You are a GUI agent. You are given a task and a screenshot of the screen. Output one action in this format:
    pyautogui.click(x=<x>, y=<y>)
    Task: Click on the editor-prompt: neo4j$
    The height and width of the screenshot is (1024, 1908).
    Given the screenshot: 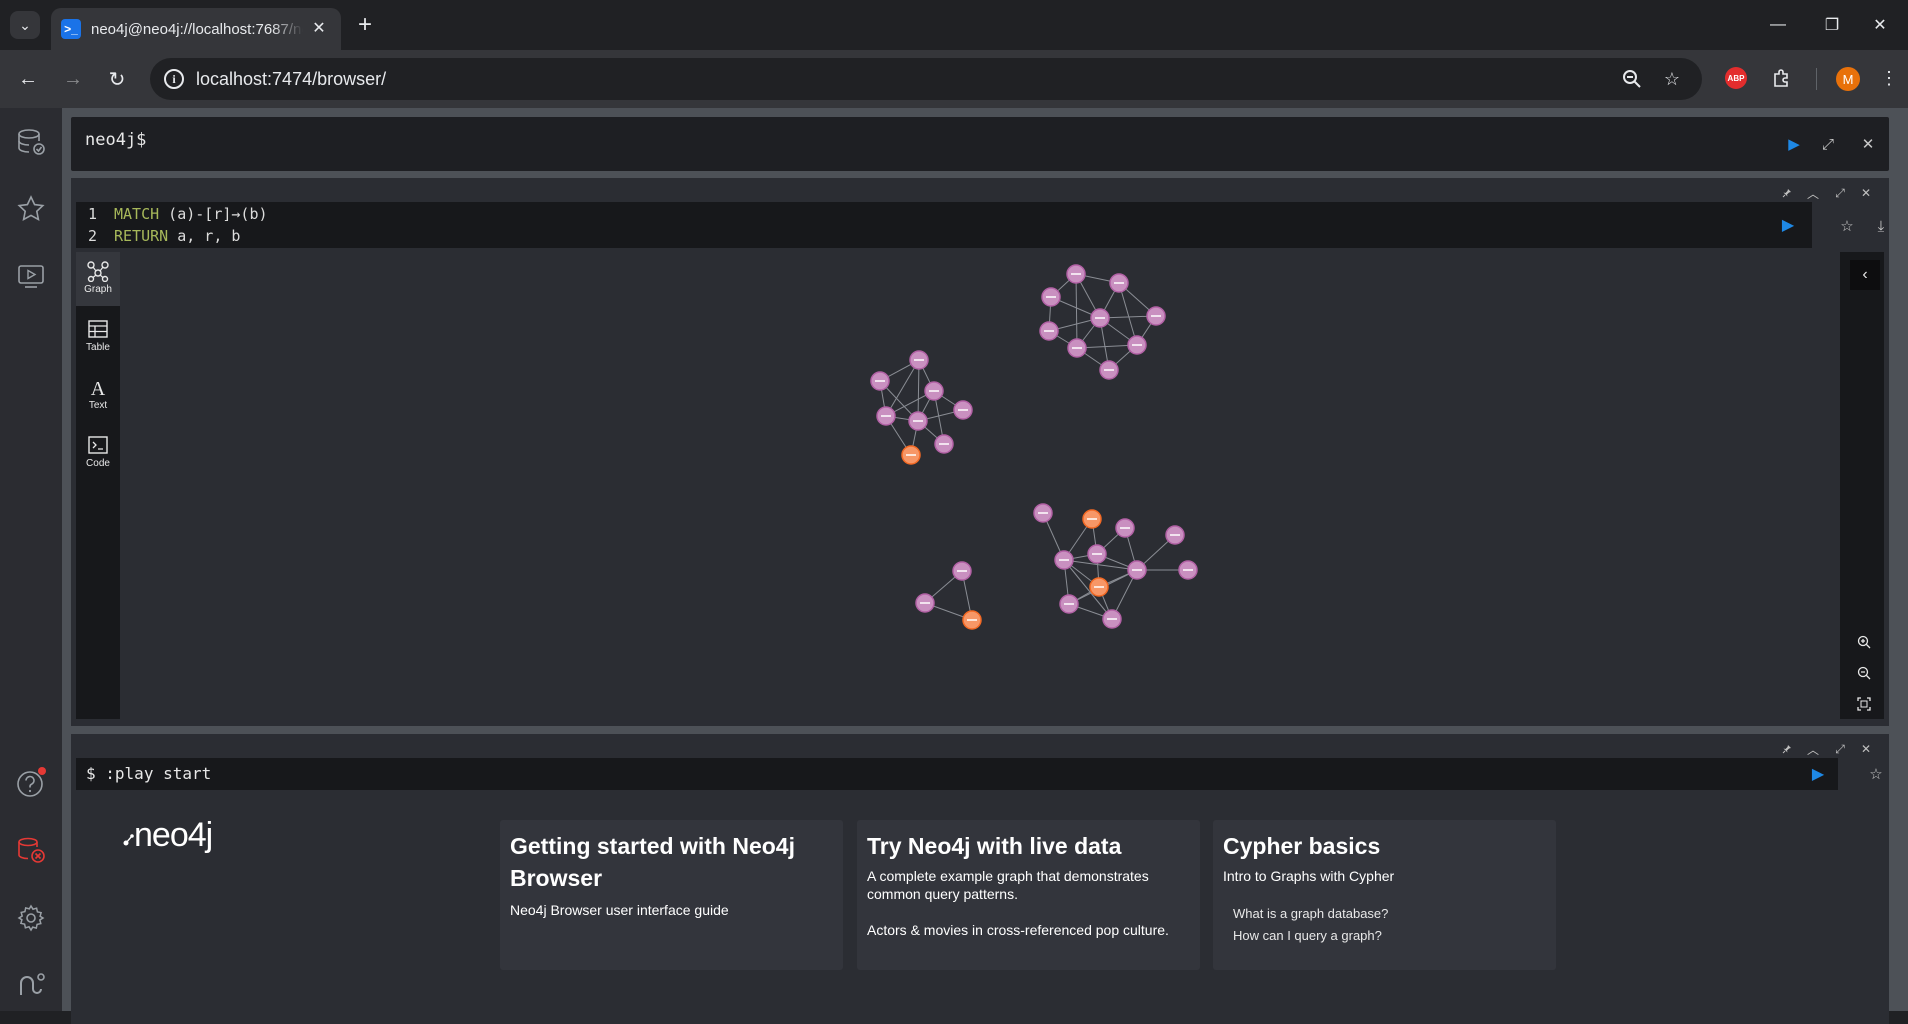 What is the action you would take?
    pyautogui.click(x=116, y=140)
    